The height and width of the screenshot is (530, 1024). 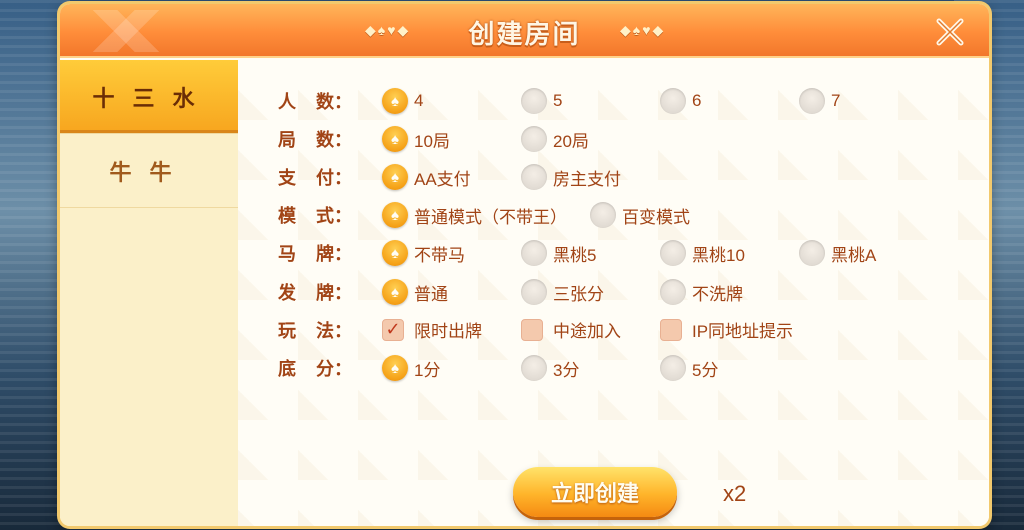 I want to click on option-row: 局数：, so click(x=328, y=139).